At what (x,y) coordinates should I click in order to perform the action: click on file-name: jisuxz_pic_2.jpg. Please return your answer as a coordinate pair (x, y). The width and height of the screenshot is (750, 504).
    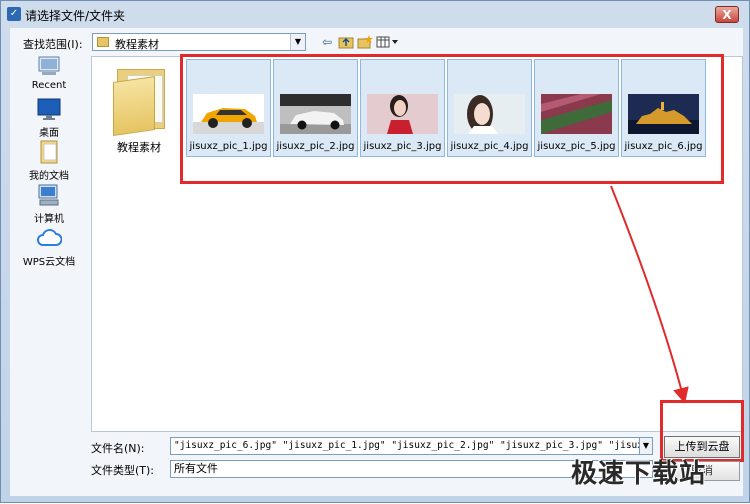
    Looking at the image, I should click on (315, 146).